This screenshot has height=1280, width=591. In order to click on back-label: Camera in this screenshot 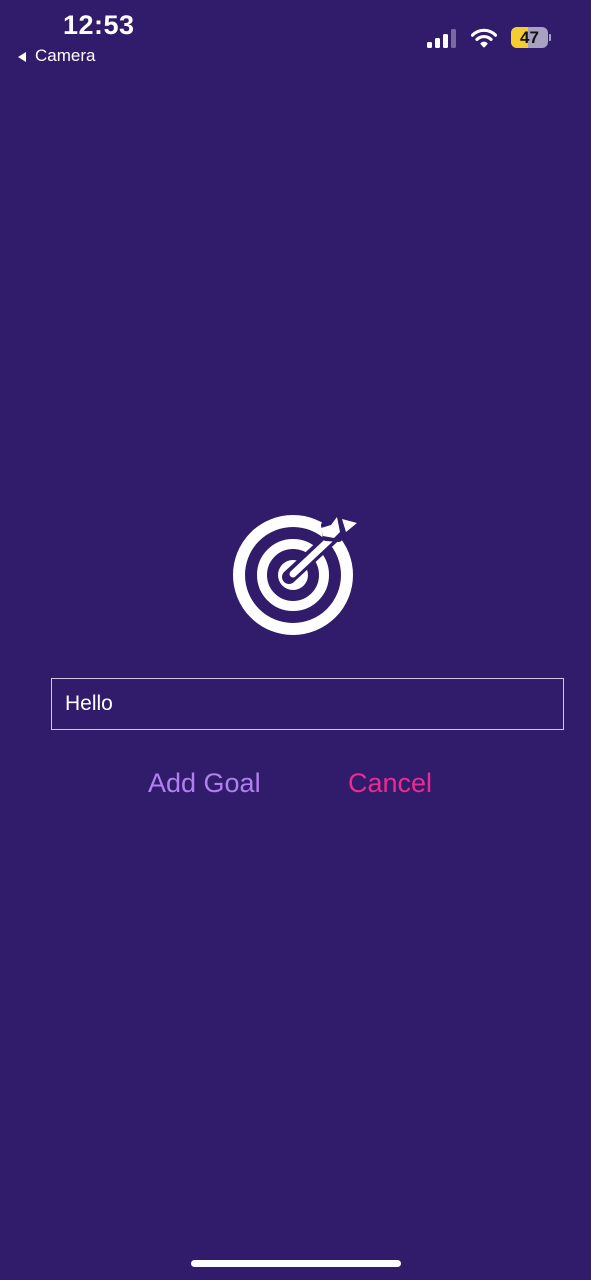, I will do `click(65, 55)`.